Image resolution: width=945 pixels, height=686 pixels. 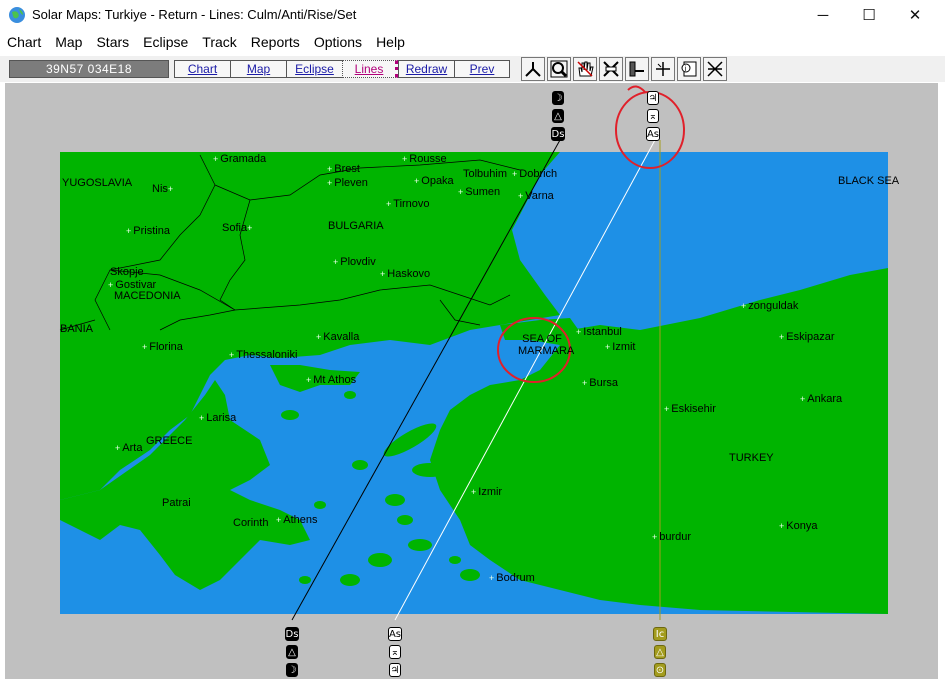 I want to click on region-label: MACEDONIA, so click(x=147, y=296).